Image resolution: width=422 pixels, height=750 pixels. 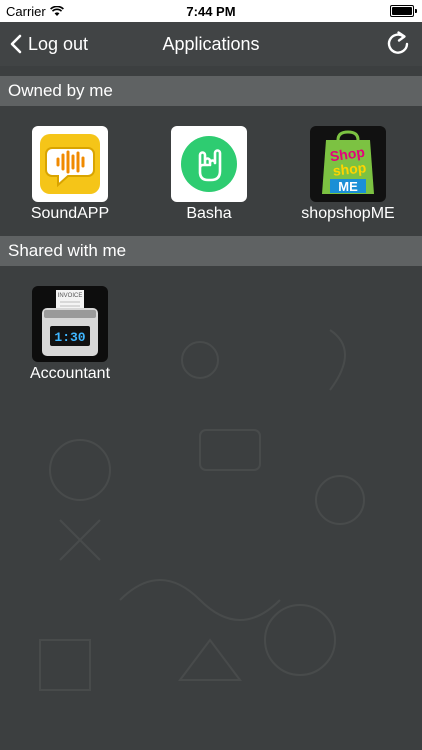 I want to click on app-tile-accountant: INVOICE 1:30 Accountant, so click(x=70, y=334).